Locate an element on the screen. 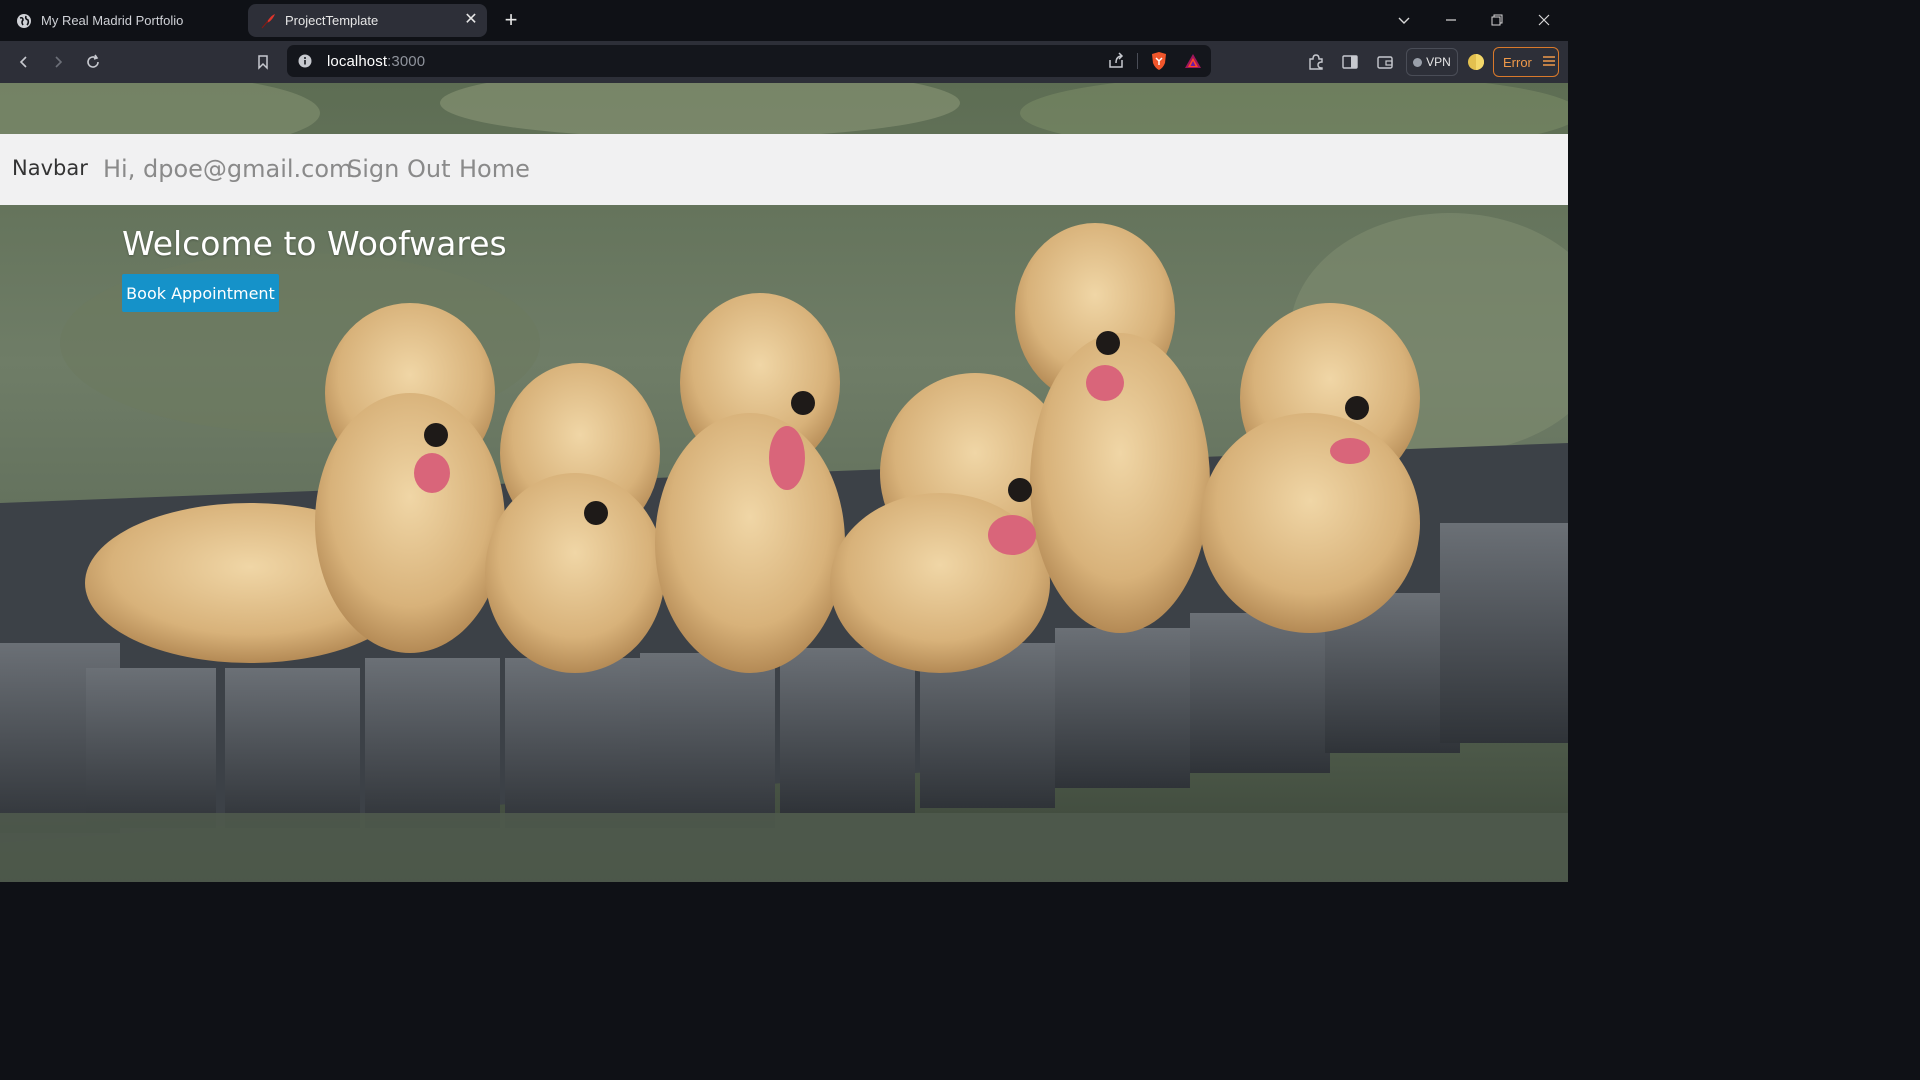 Image resolution: width=1920 pixels, height=1080 pixels. reload-icon is located at coordinates (93, 62).